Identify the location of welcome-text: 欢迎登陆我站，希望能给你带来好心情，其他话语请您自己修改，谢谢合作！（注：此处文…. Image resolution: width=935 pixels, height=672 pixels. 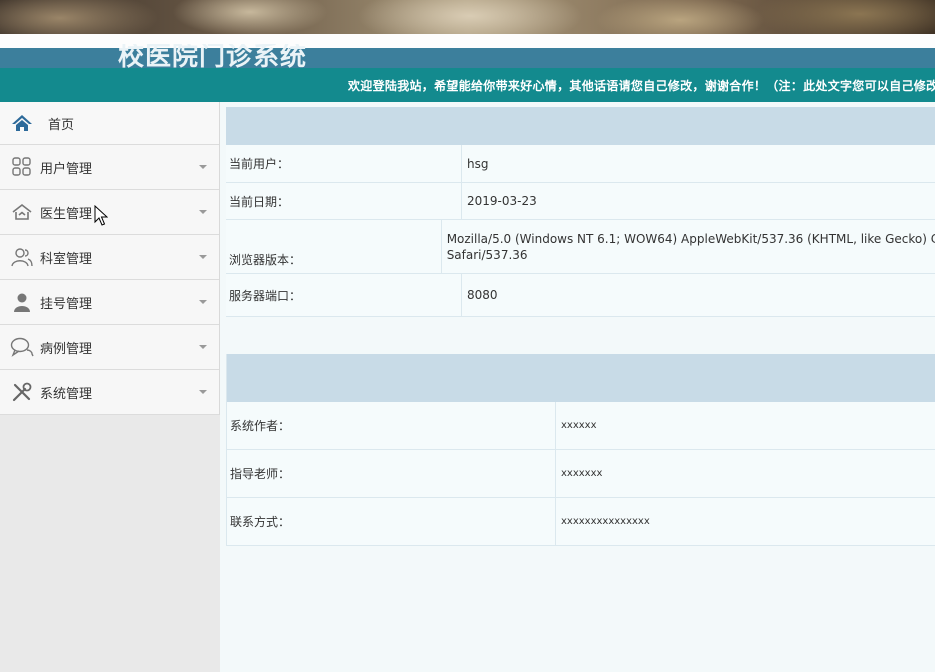
(641, 86).